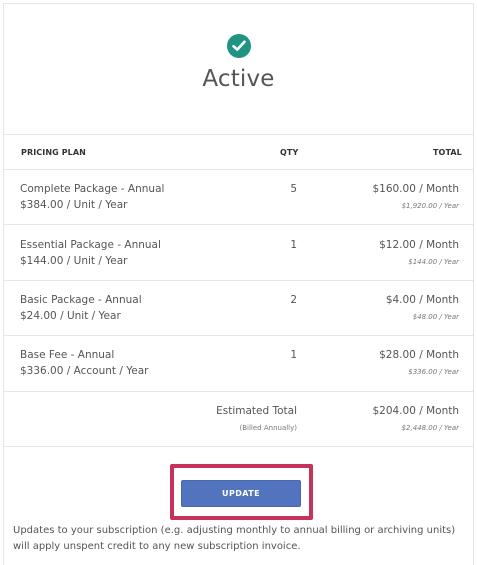  I want to click on plan-unit-price: $384.00 / Unit / Year, so click(74, 205).